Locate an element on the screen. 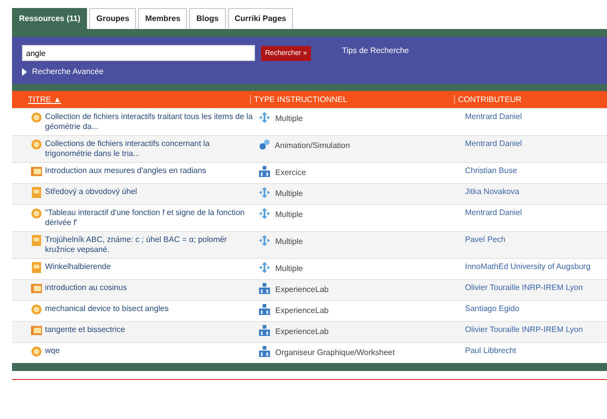 This screenshot has height=419, width=607. resource-link: Winkelhalbierende is located at coordinates (78, 267).